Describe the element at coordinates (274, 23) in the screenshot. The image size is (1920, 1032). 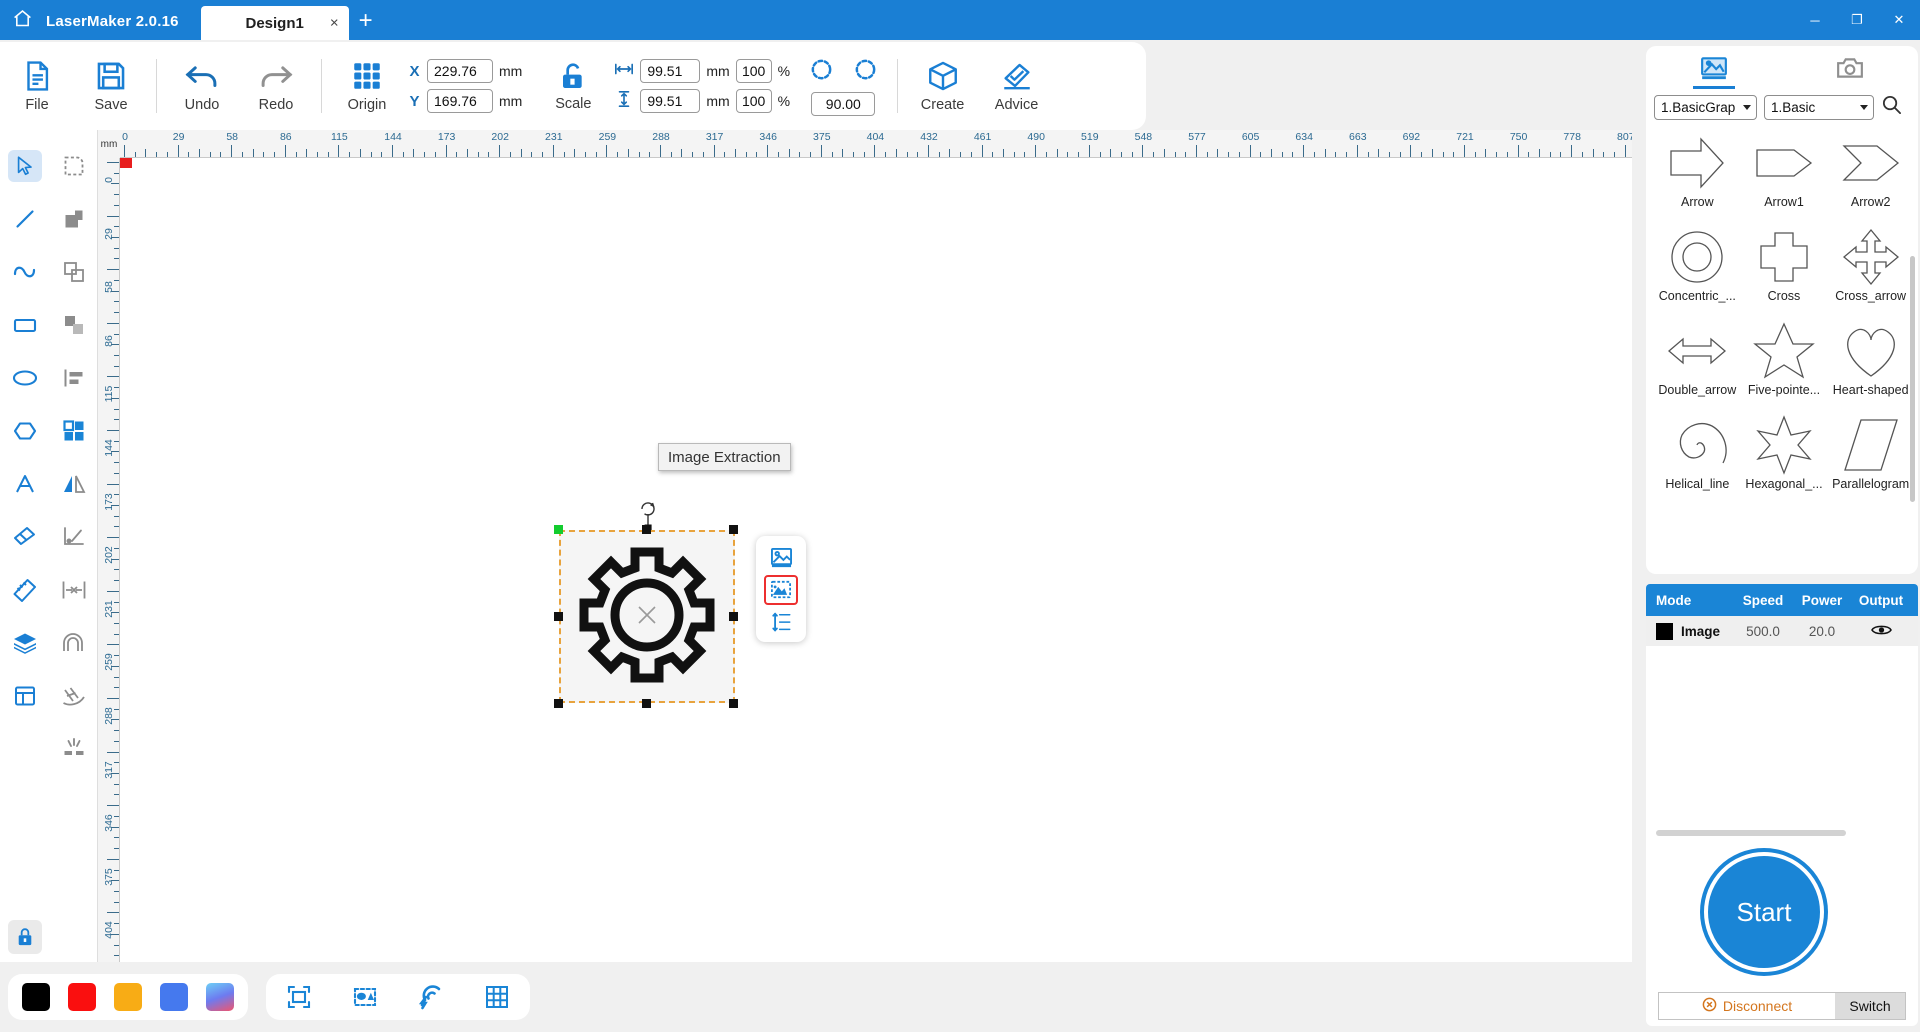
I see `document-tab: Design1 ×` at that location.